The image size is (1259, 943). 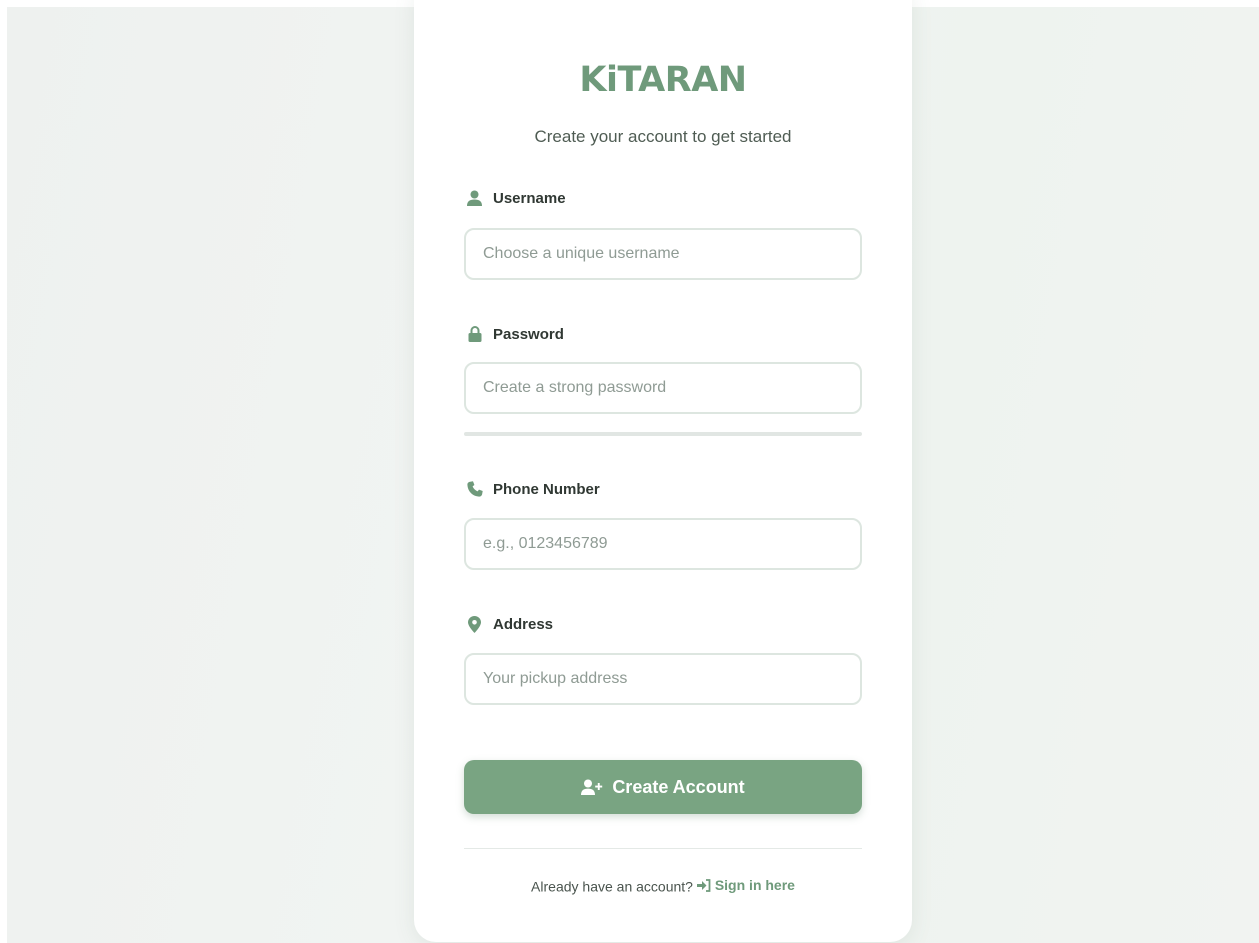 I want to click on page-subtitle: Create your account to get started, so click(x=663, y=136).